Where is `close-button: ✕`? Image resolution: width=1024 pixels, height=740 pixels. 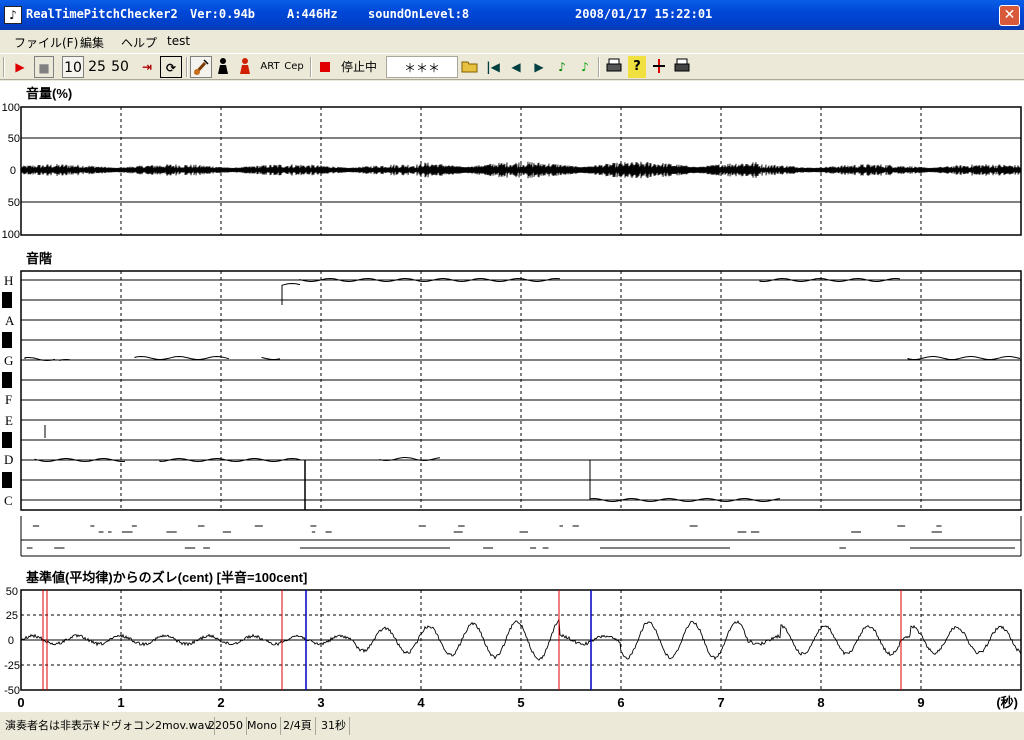 close-button: ✕ is located at coordinates (1009, 15).